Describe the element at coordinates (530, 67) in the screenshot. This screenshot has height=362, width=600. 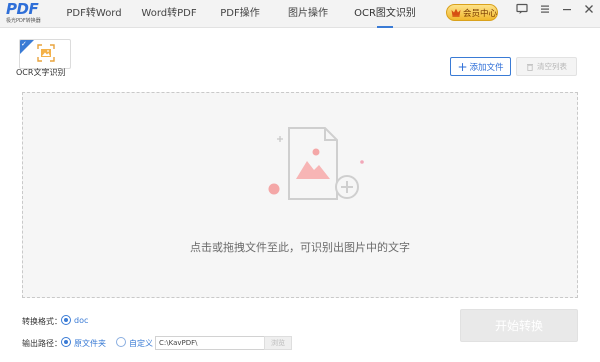
I see `trash-icon` at that location.